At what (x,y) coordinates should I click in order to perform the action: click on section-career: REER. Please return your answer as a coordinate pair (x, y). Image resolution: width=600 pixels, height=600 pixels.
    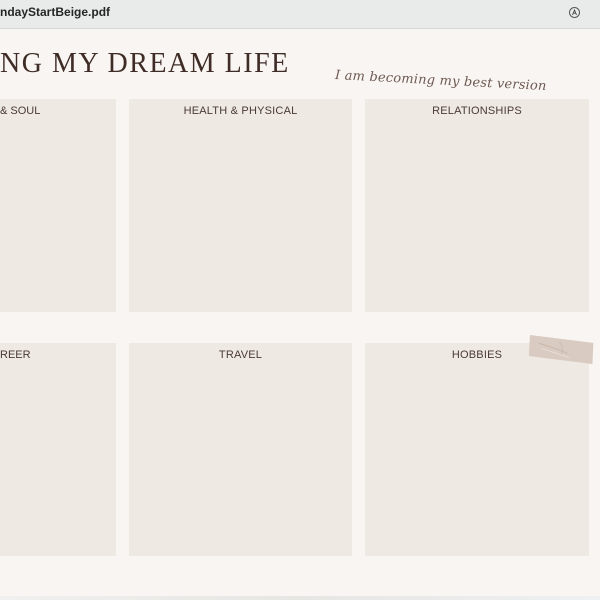
    Looking at the image, I should click on (58, 449).